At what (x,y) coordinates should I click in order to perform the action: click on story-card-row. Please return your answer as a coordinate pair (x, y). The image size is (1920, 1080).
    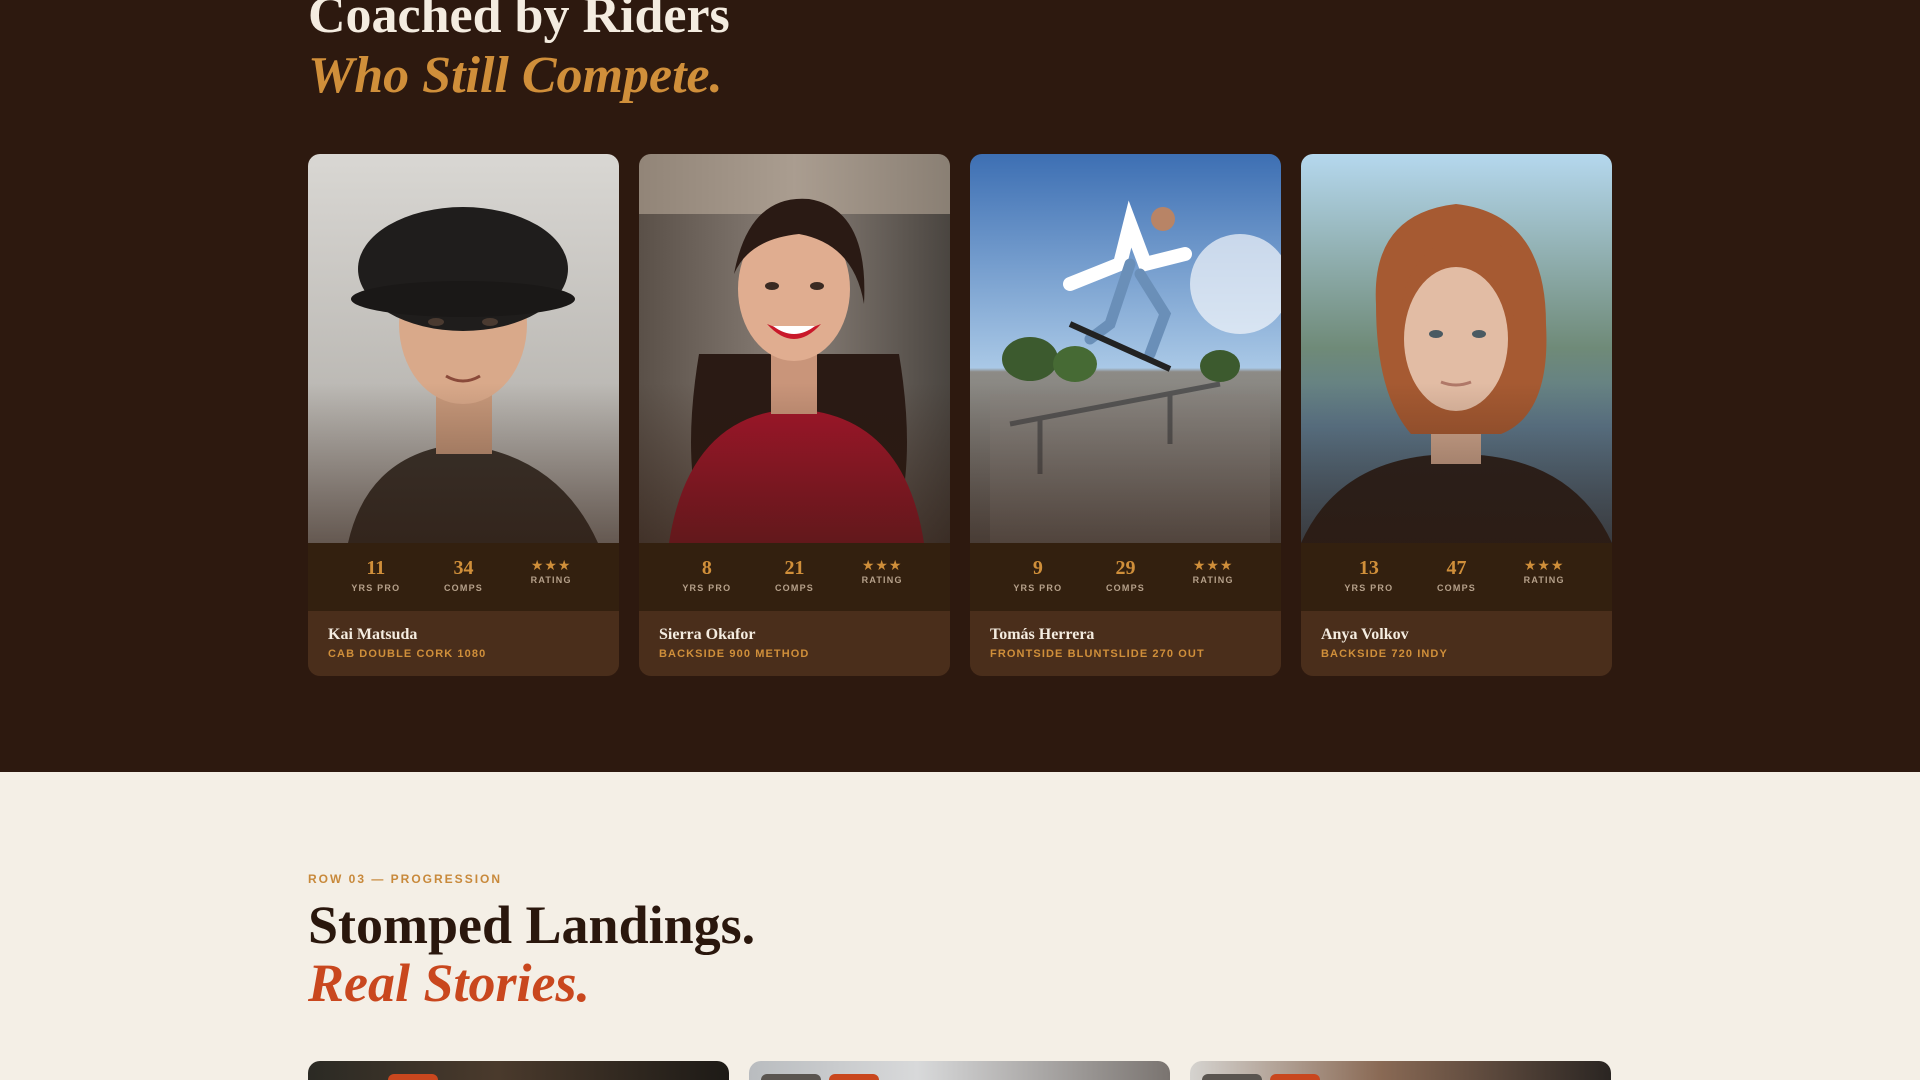
    Looking at the image, I should click on (960, 1070).